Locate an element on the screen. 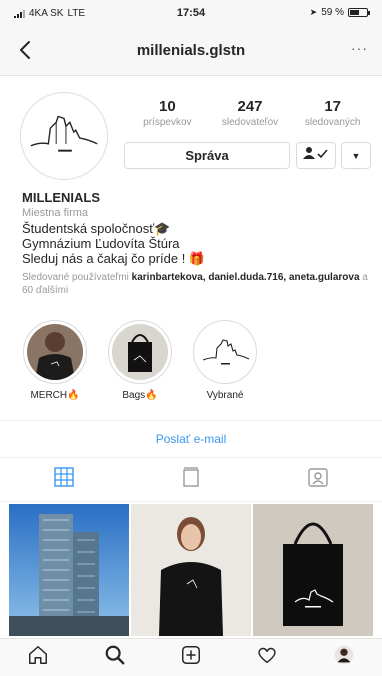 This screenshot has height=676, width=382. nav-search is located at coordinates (114, 657).